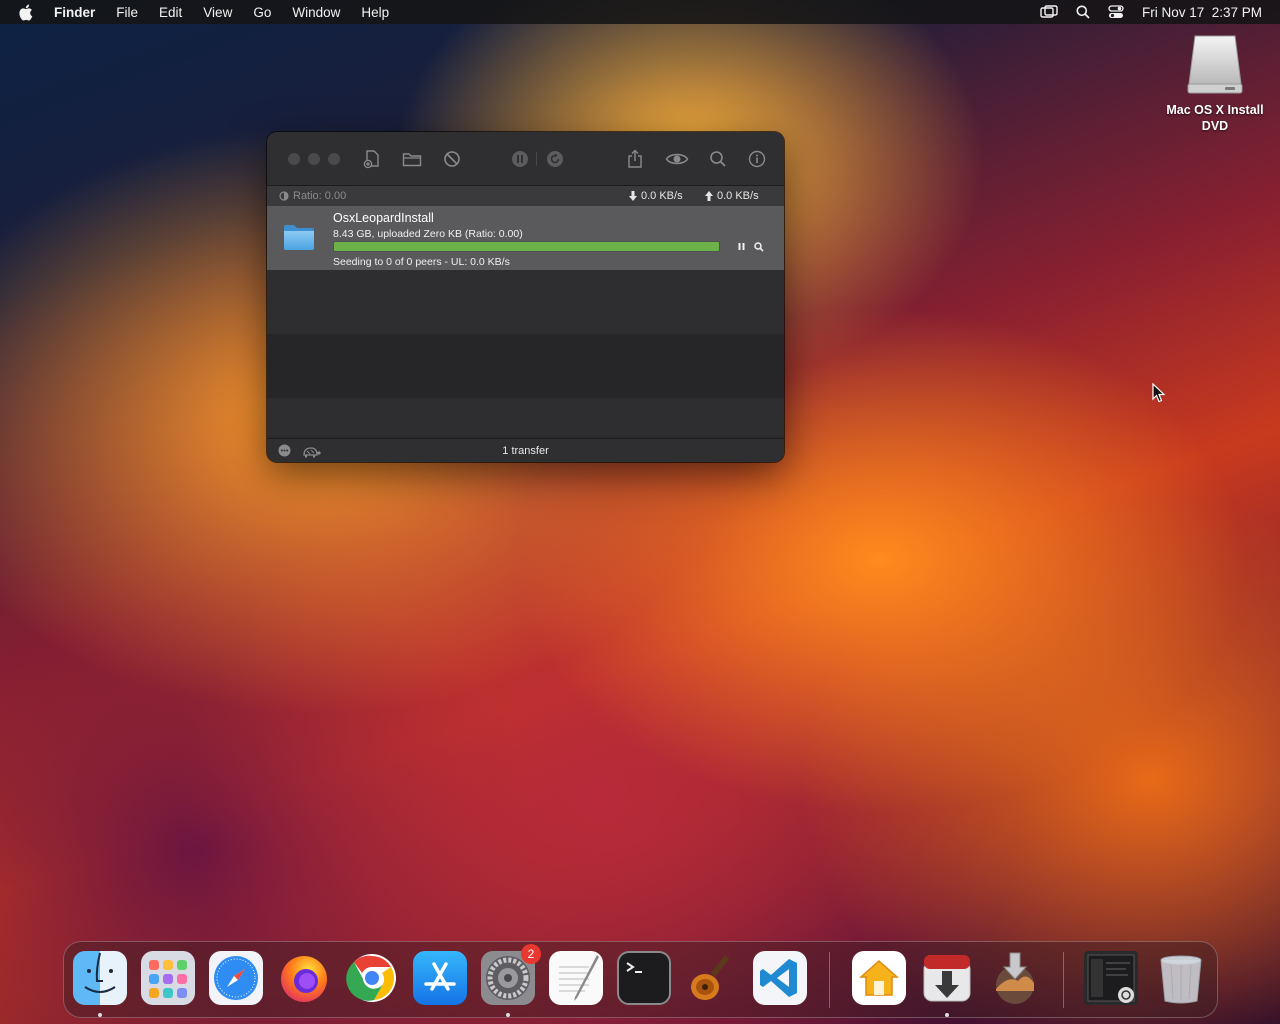 This screenshot has width=1280, height=1024. Describe the element at coordinates (520, 159) in the screenshot. I see `pause-all-icon` at that location.